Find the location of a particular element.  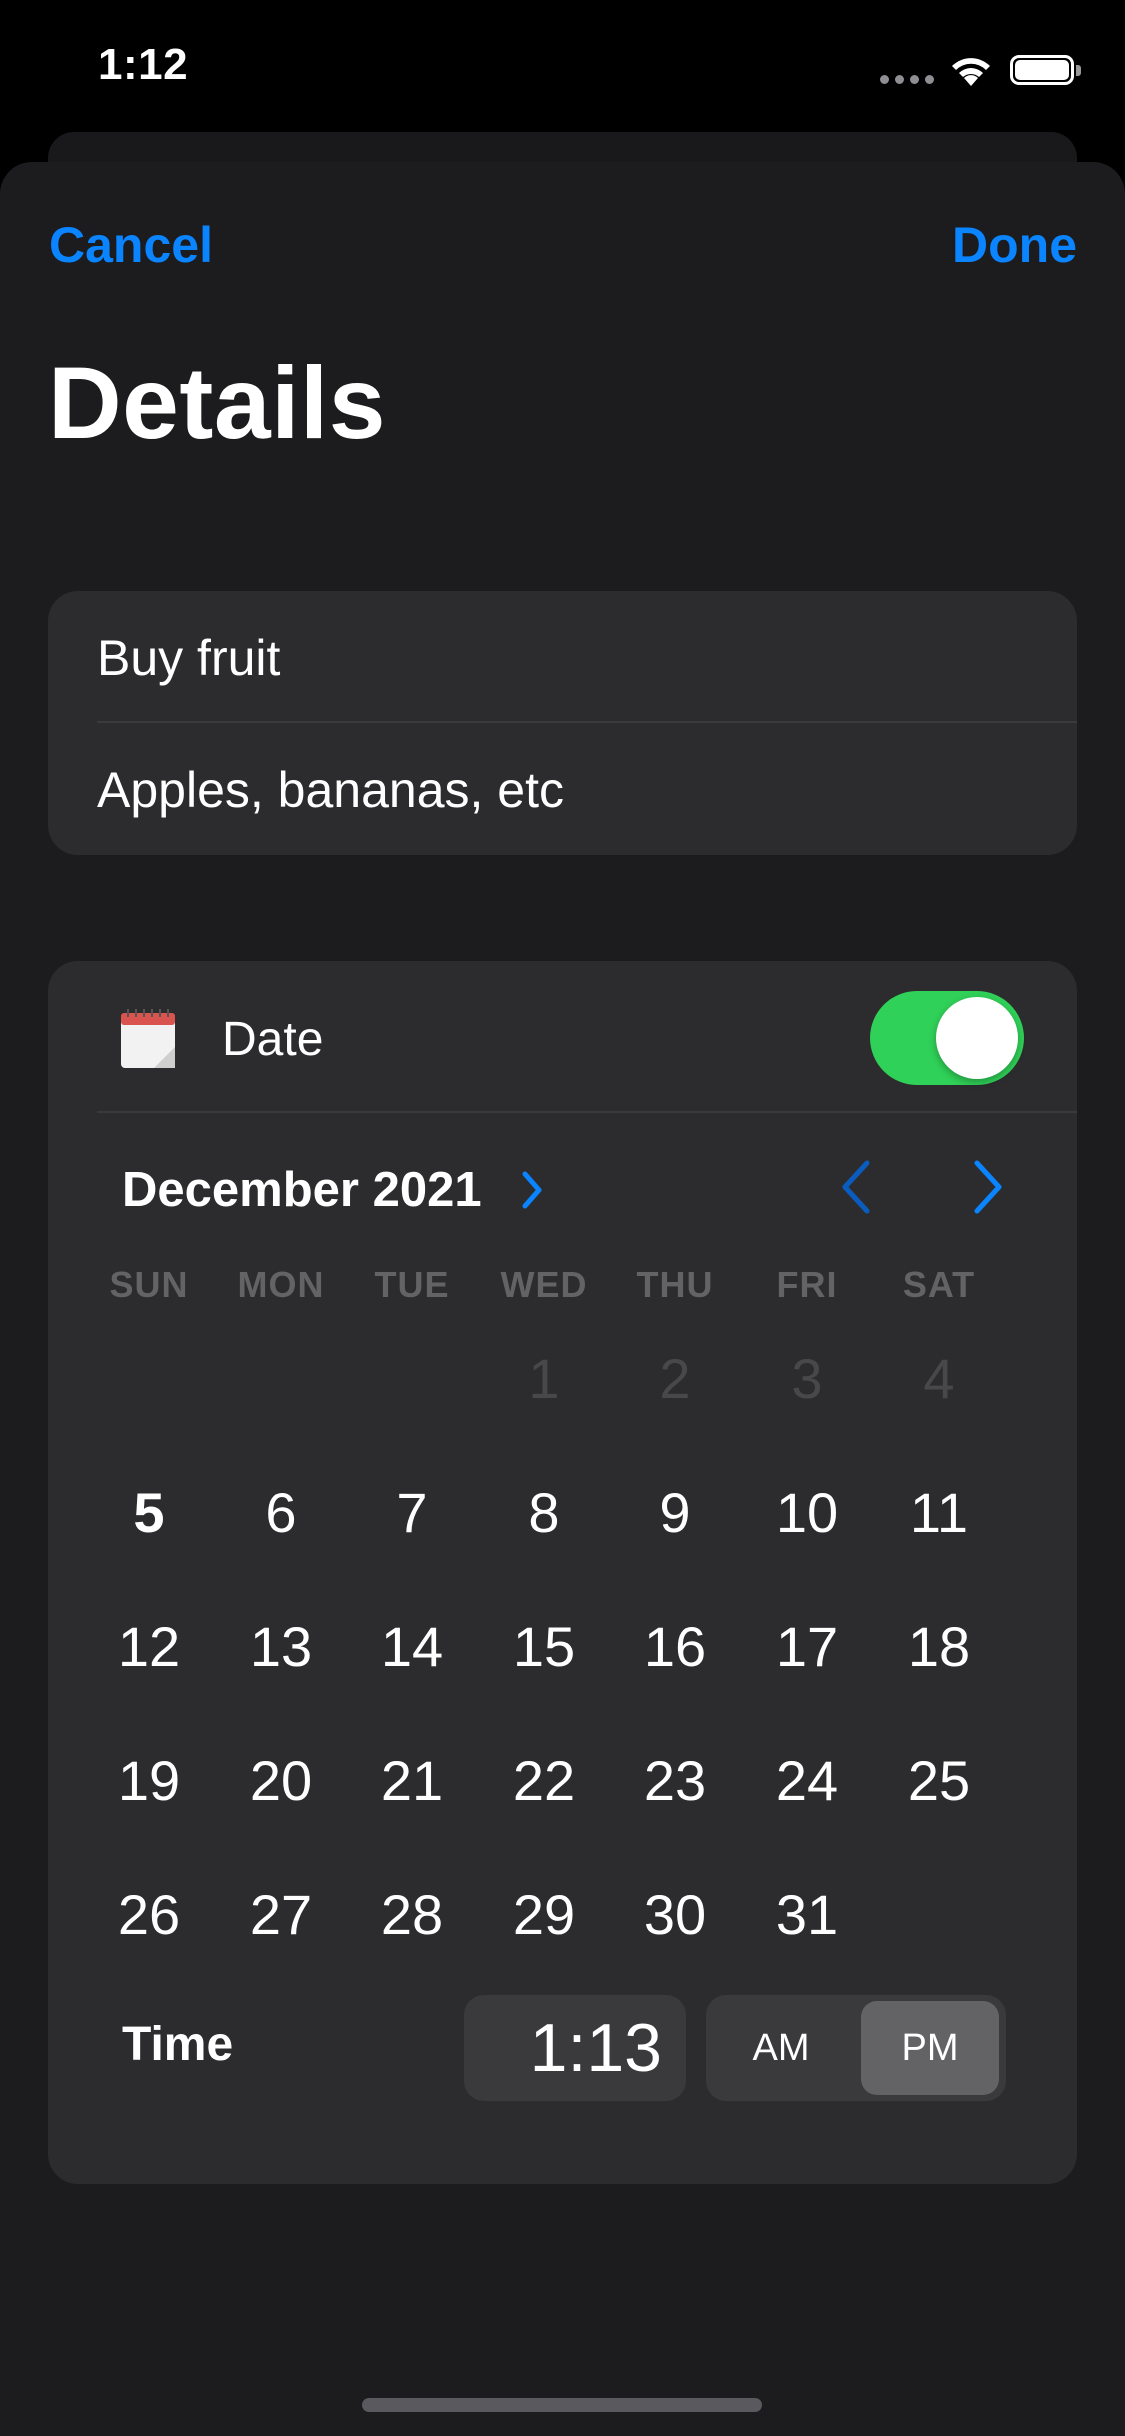

calendar-day: 26 is located at coordinates (149, 1915).